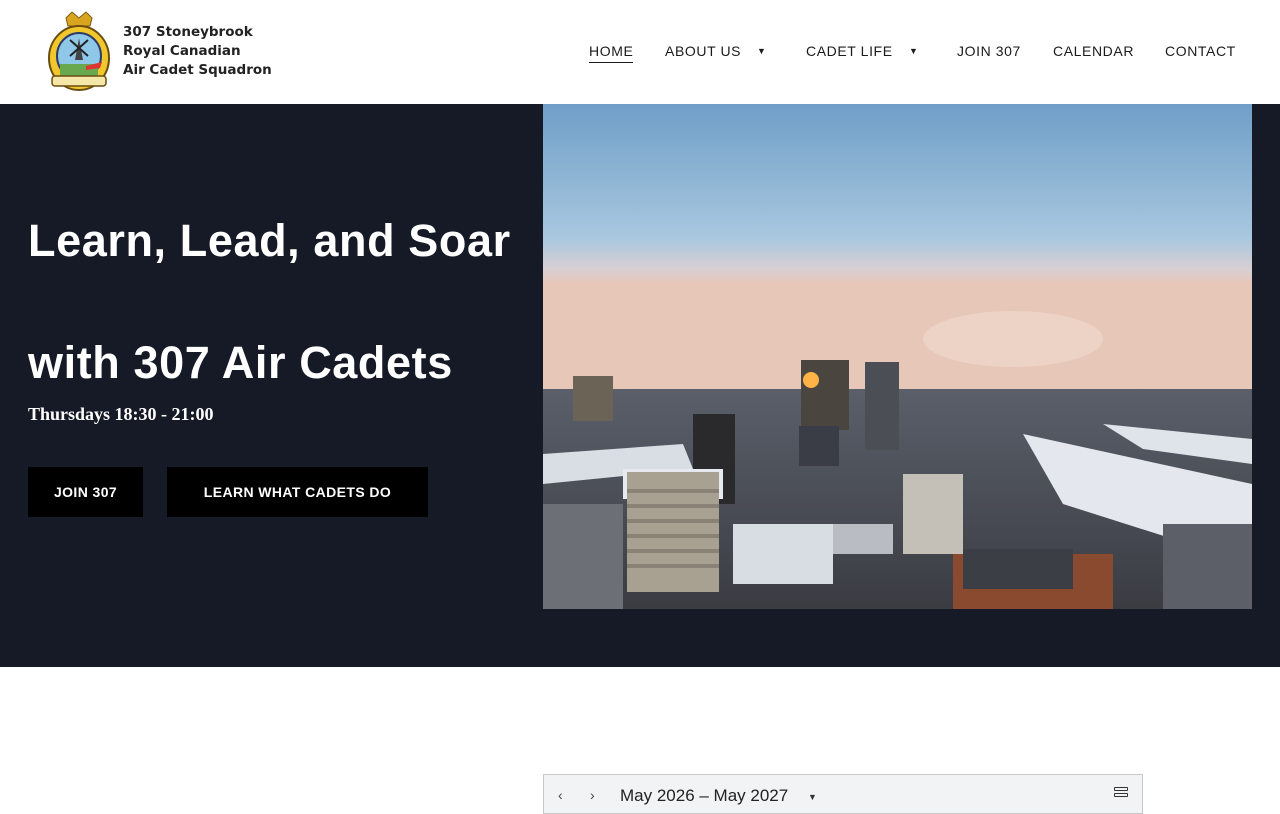 This screenshot has height=814, width=1280. What do you see at coordinates (85, 492) in the screenshot?
I see `join-307-button: JOIN 307` at bounding box center [85, 492].